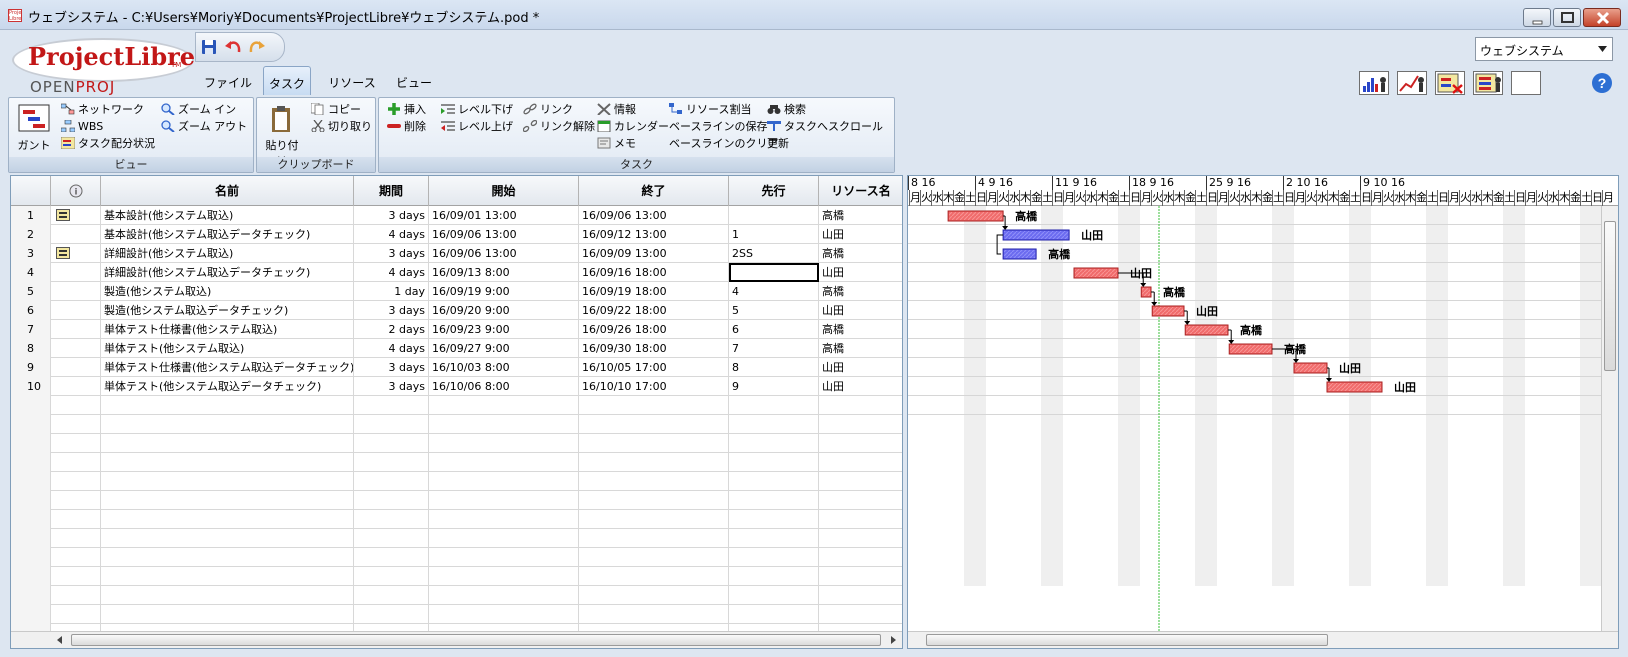 The image size is (1628, 657). What do you see at coordinates (476, 640) in the screenshot?
I see `table-scrollbar-thumb` at bounding box center [476, 640].